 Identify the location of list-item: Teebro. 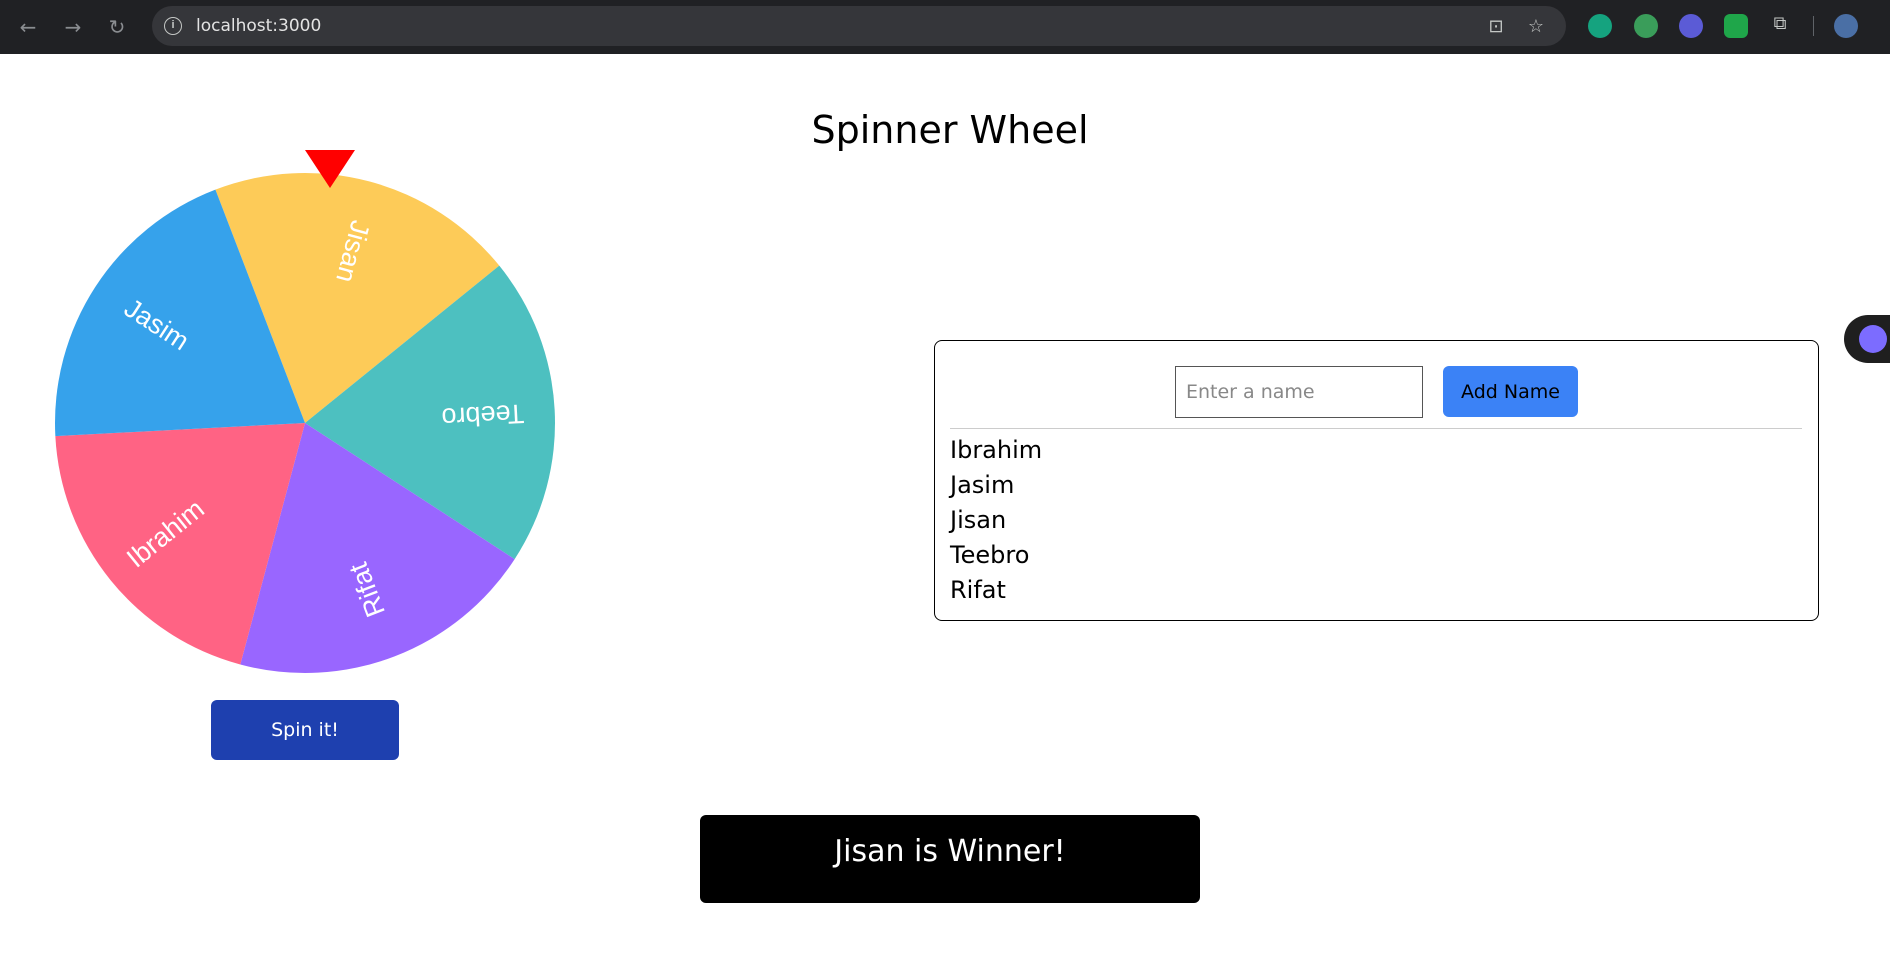
(990, 555).